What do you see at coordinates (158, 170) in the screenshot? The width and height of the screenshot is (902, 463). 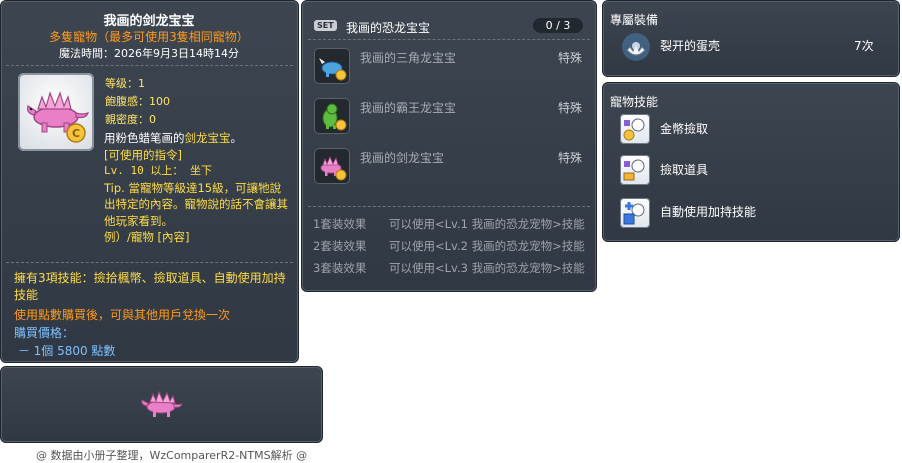 I see `command-sit: Lv. 10 以上： 坐下` at bounding box center [158, 170].